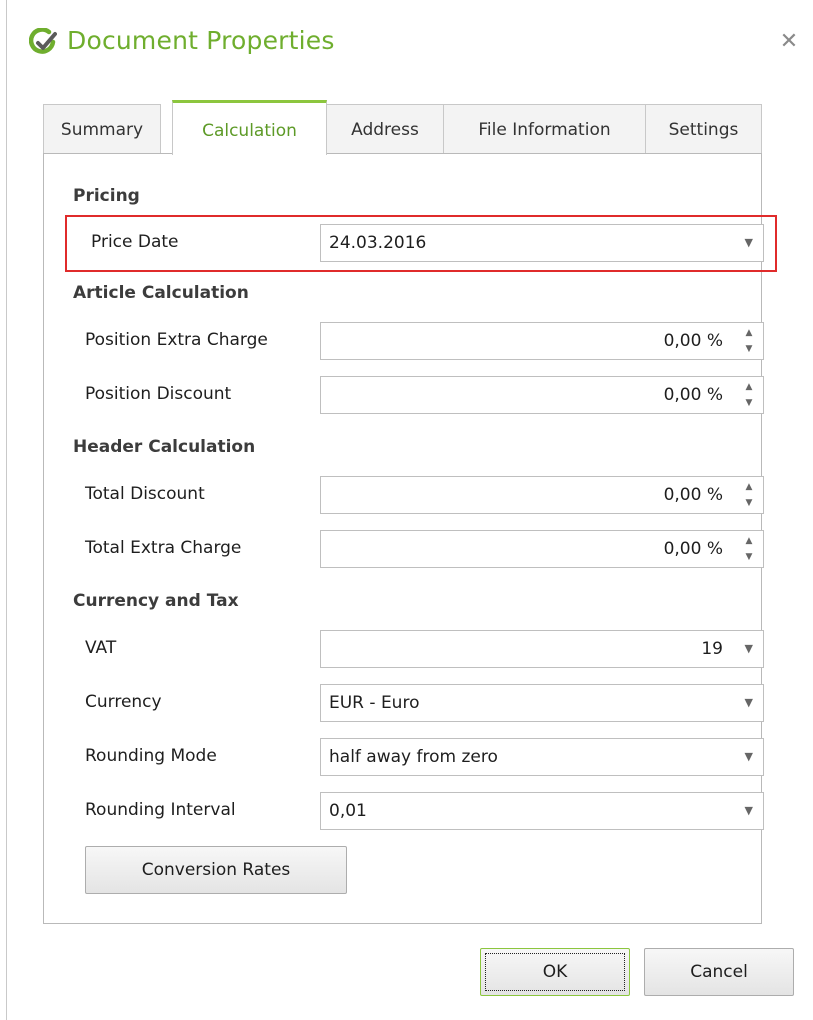  What do you see at coordinates (542, 341) in the screenshot?
I see `position-extra-charge-stepper: 0,00 % ▲ ▼` at bounding box center [542, 341].